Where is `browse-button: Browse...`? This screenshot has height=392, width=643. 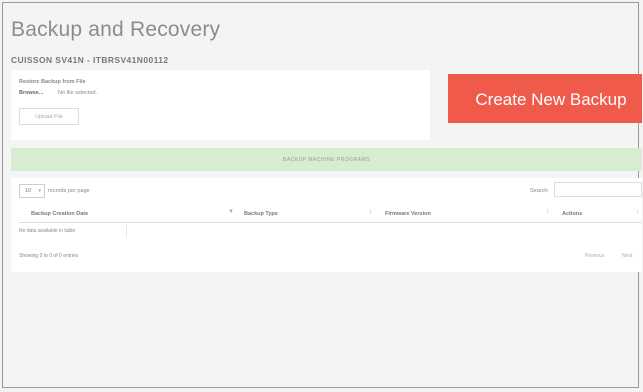 browse-button: Browse... is located at coordinates (31, 93).